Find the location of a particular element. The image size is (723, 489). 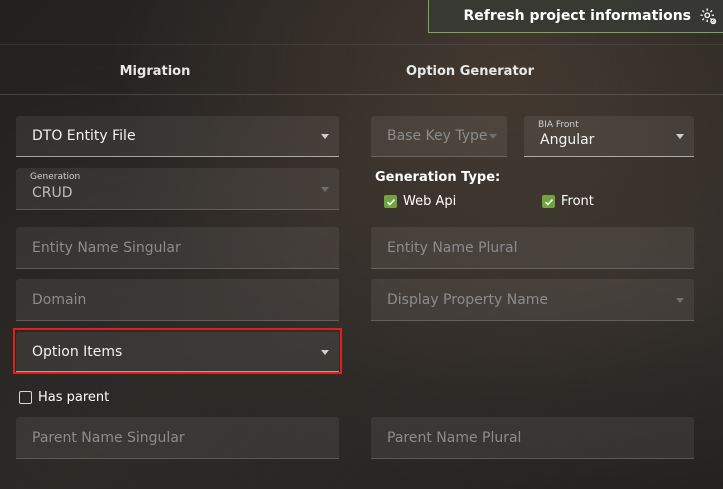

has-parent-checkbox: Has parent is located at coordinates (64, 397).